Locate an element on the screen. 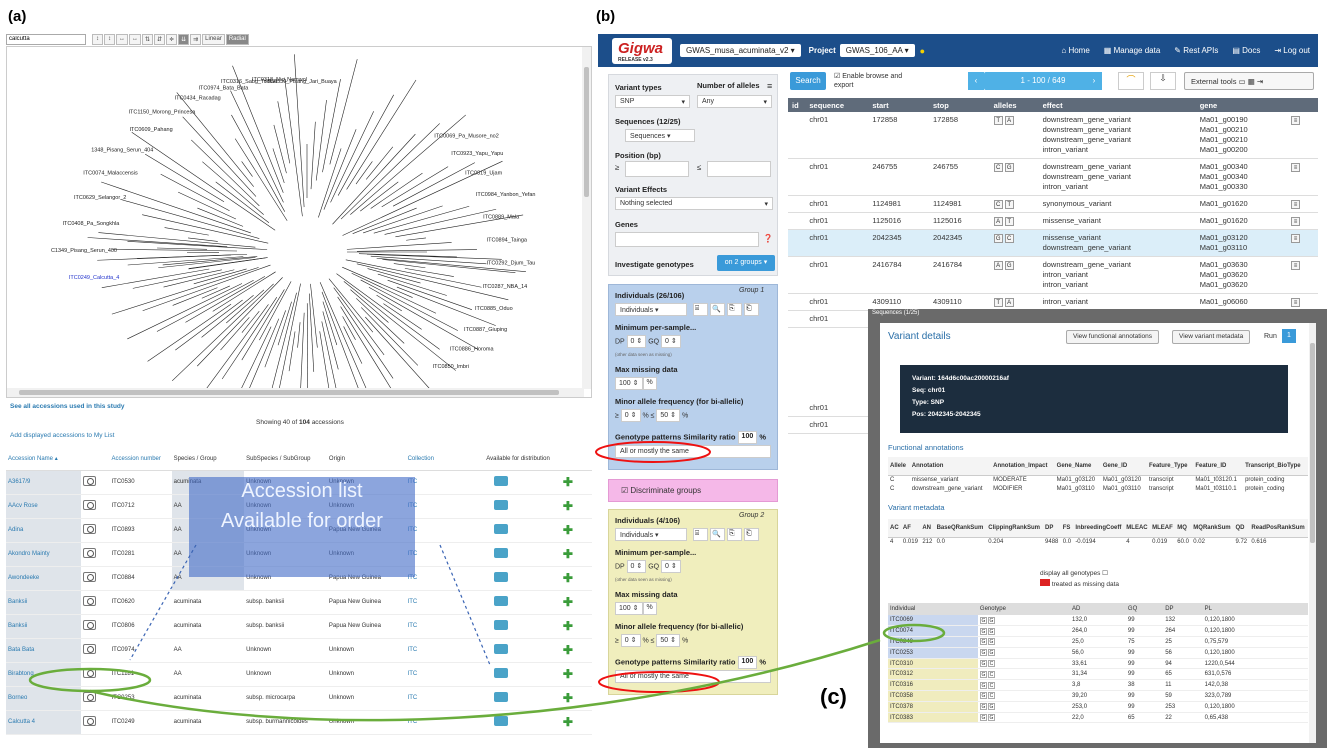  radial-button: Radial is located at coordinates (237, 39).